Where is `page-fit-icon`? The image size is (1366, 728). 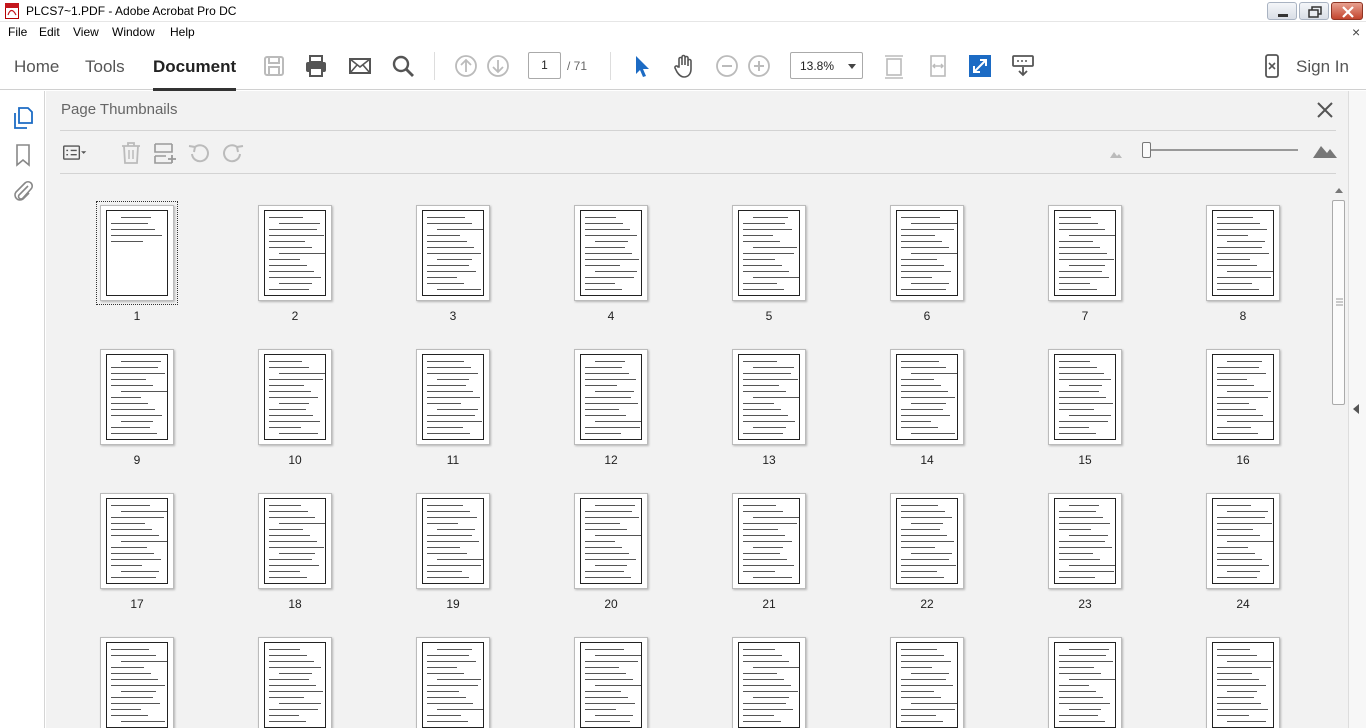
page-fit-icon is located at coordinates (894, 66).